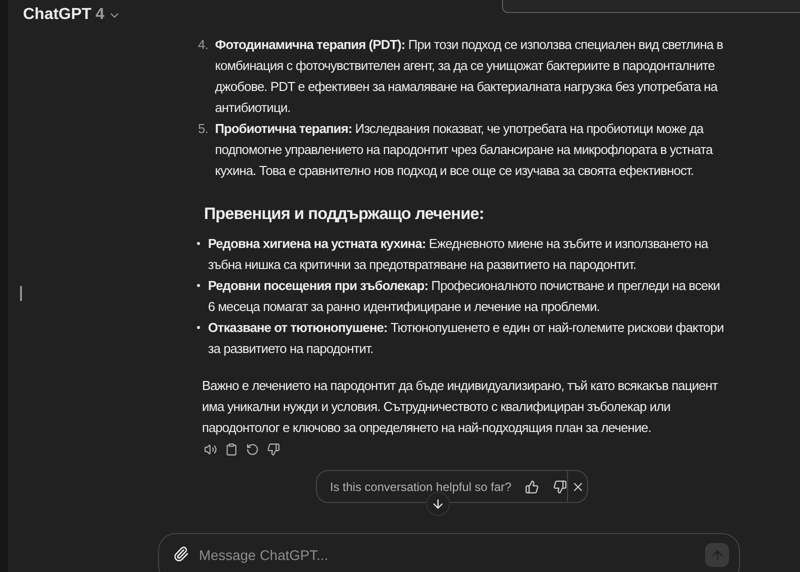 This screenshot has width=800, height=572. I want to click on clipboard-icon, so click(231, 449).